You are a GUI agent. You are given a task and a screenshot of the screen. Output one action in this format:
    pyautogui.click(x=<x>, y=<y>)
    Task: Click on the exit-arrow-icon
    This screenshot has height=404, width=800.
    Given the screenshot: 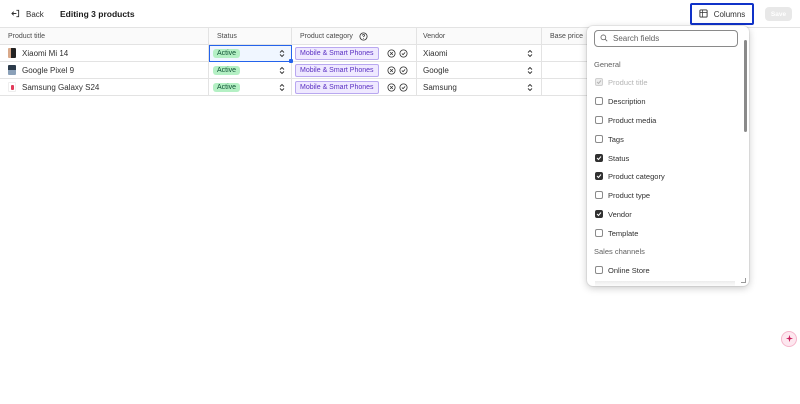 What is the action you would take?
    pyautogui.click(x=15, y=14)
    